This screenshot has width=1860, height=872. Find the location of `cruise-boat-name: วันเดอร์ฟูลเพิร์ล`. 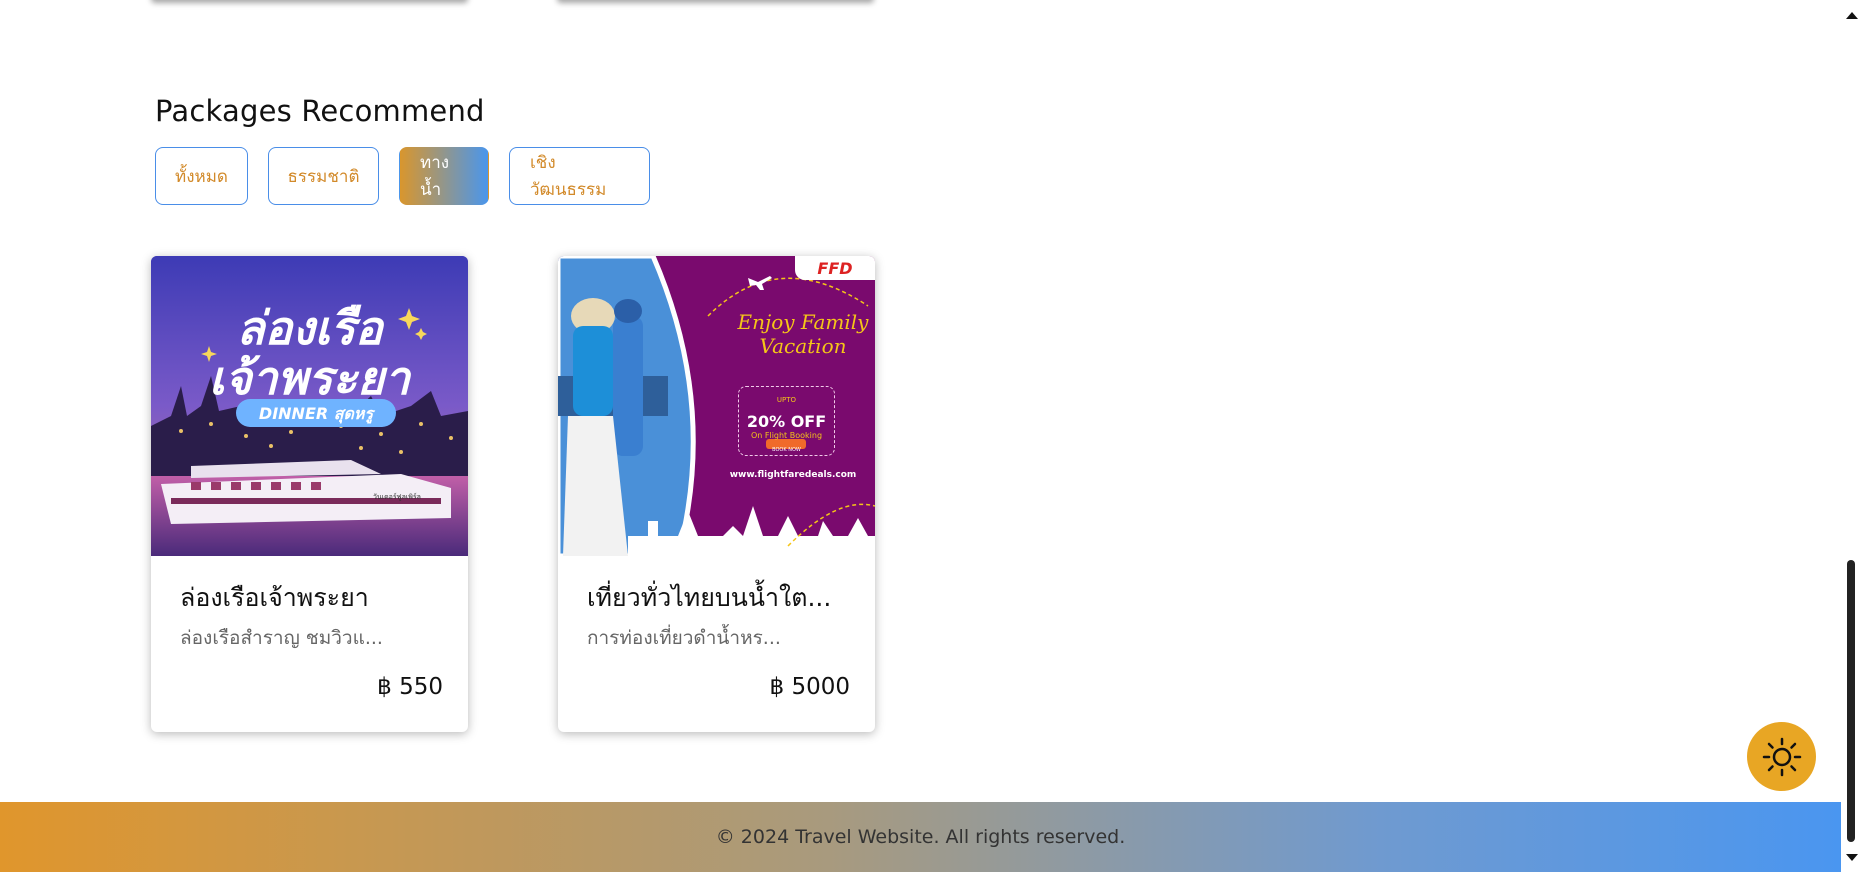

cruise-boat-name: วันเดอร์ฟูลเพิร์ล is located at coordinates (397, 497).